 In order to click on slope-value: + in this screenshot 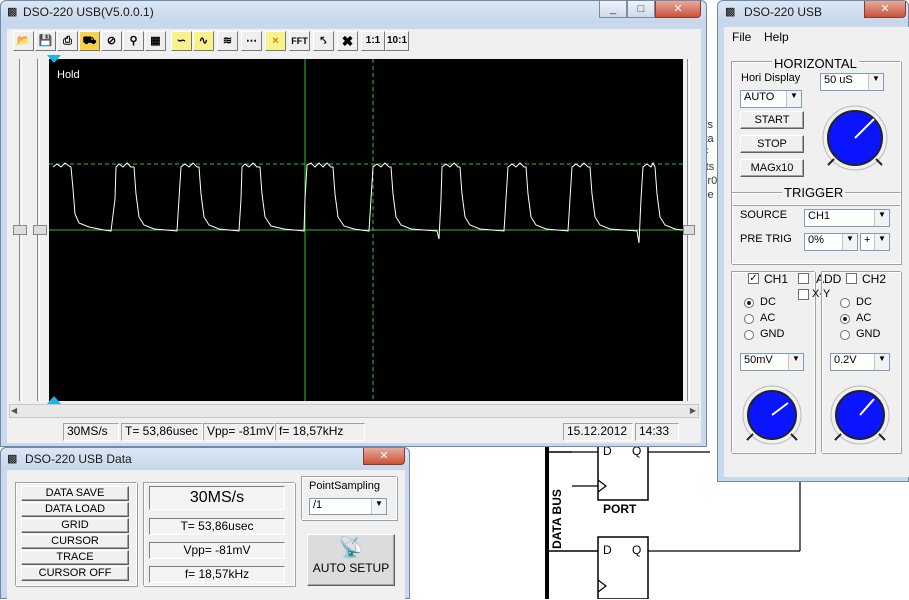, I will do `click(867, 240)`.